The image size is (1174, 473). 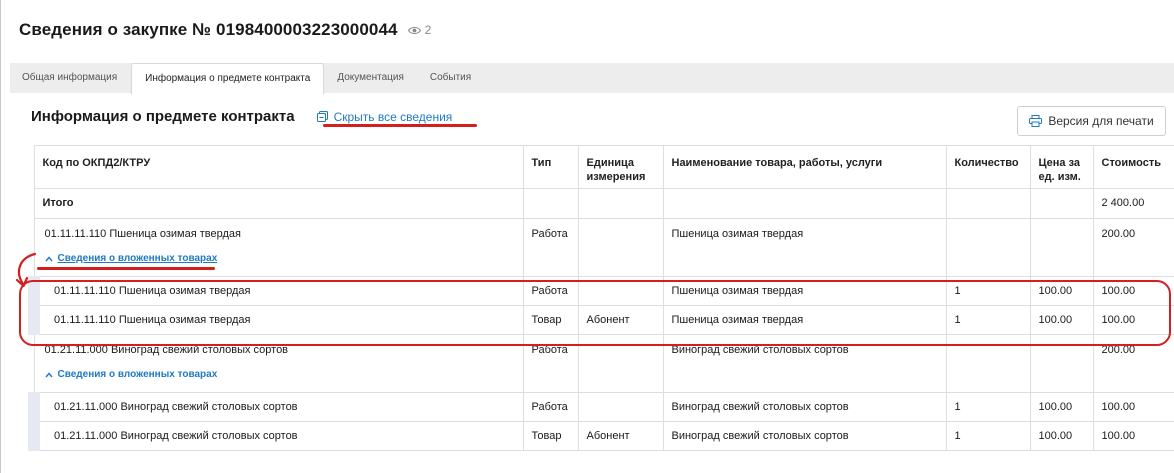 What do you see at coordinates (450, 78) in the screenshot?
I see `tab-events: События` at bounding box center [450, 78].